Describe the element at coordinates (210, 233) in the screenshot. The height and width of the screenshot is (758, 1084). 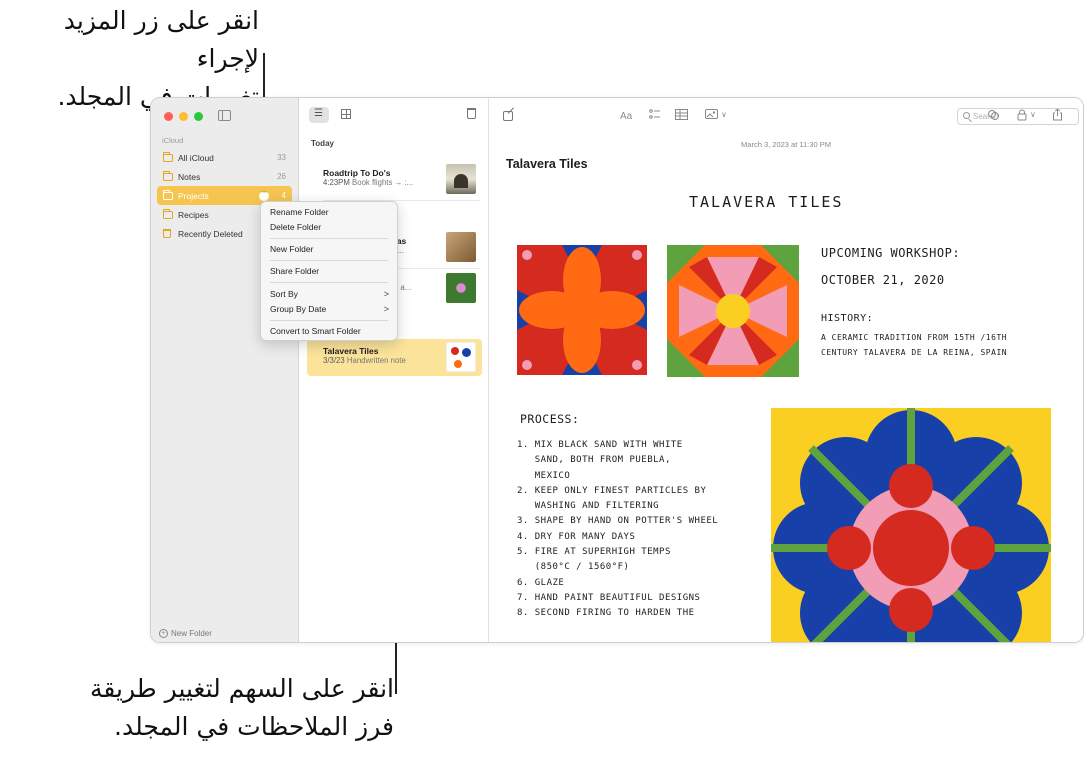
I see `folder-label: Recently Deleted` at that location.